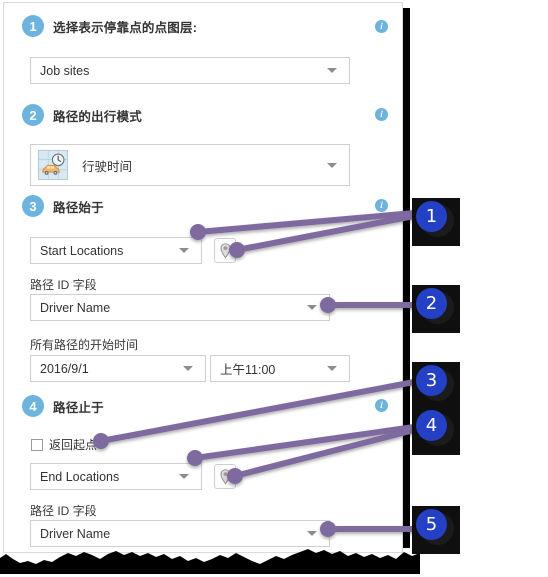 The height and width of the screenshot is (577, 548). I want to click on step-4-number: 4, so click(33, 406).